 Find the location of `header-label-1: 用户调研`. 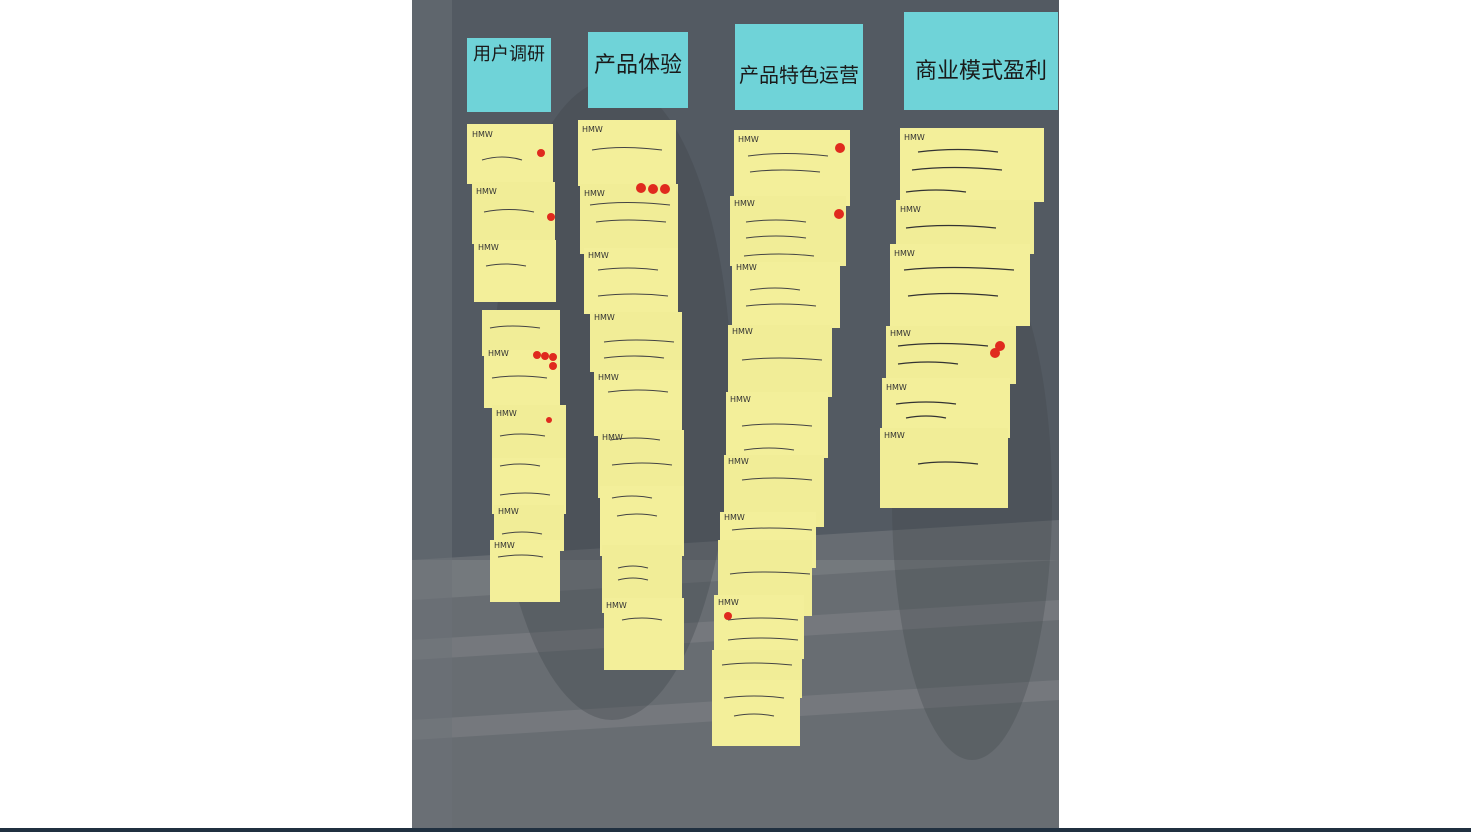

header-label-1: 用户调研 is located at coordinates (509, 54).